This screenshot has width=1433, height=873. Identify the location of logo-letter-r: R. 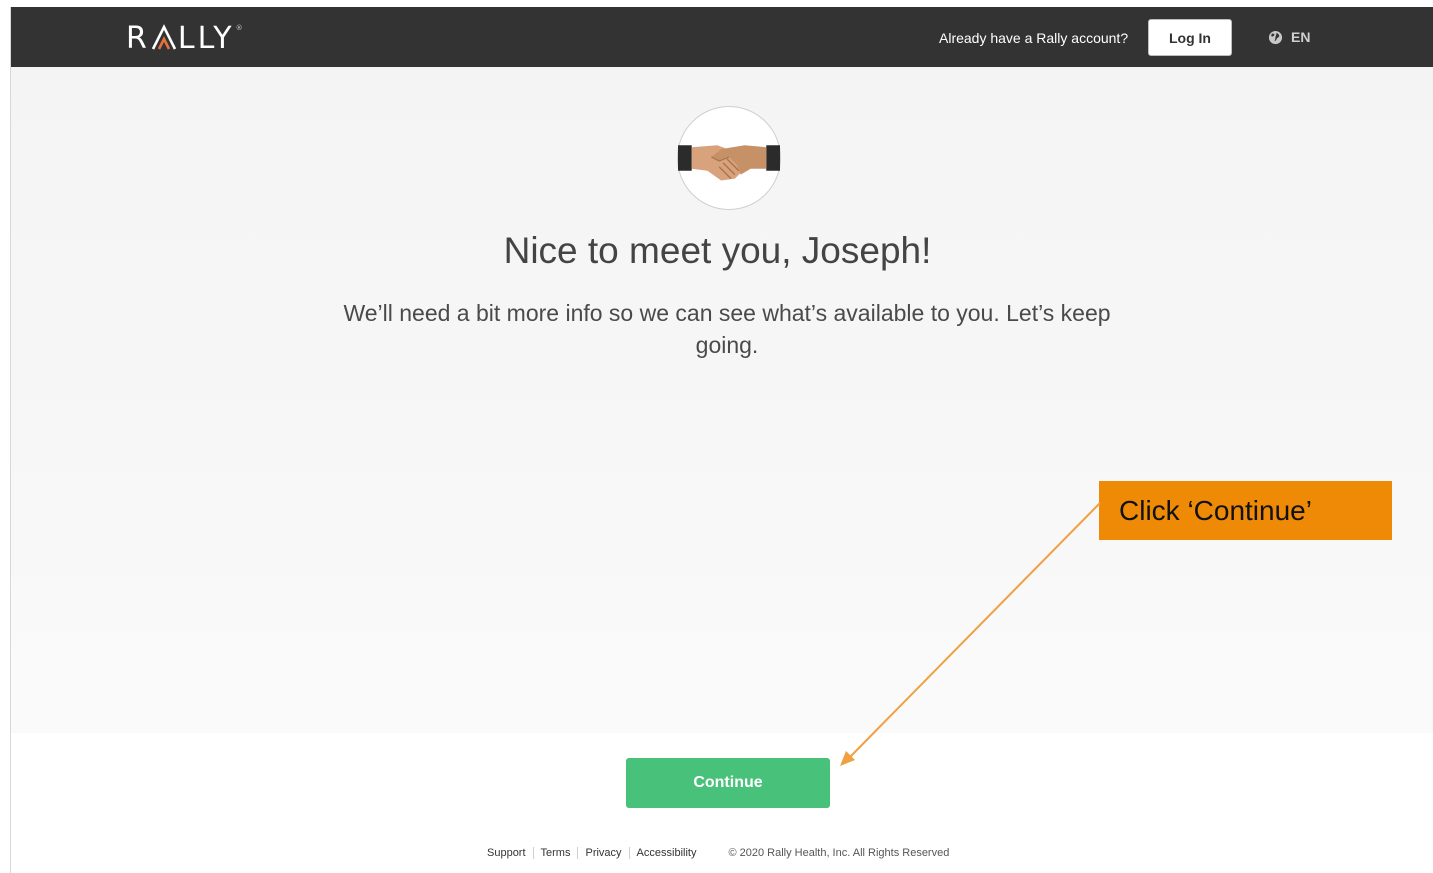
(138, 38).